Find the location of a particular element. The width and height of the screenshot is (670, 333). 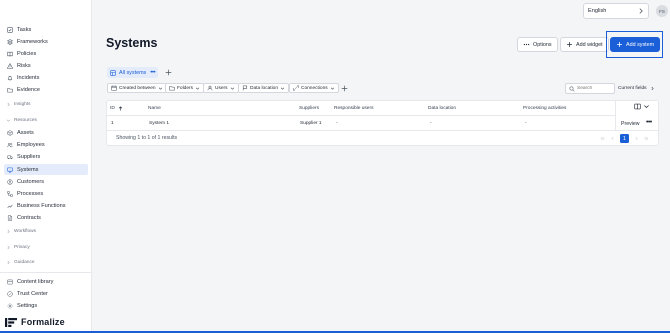

filter-created-between: Created between is located at coordinates (137, 88).